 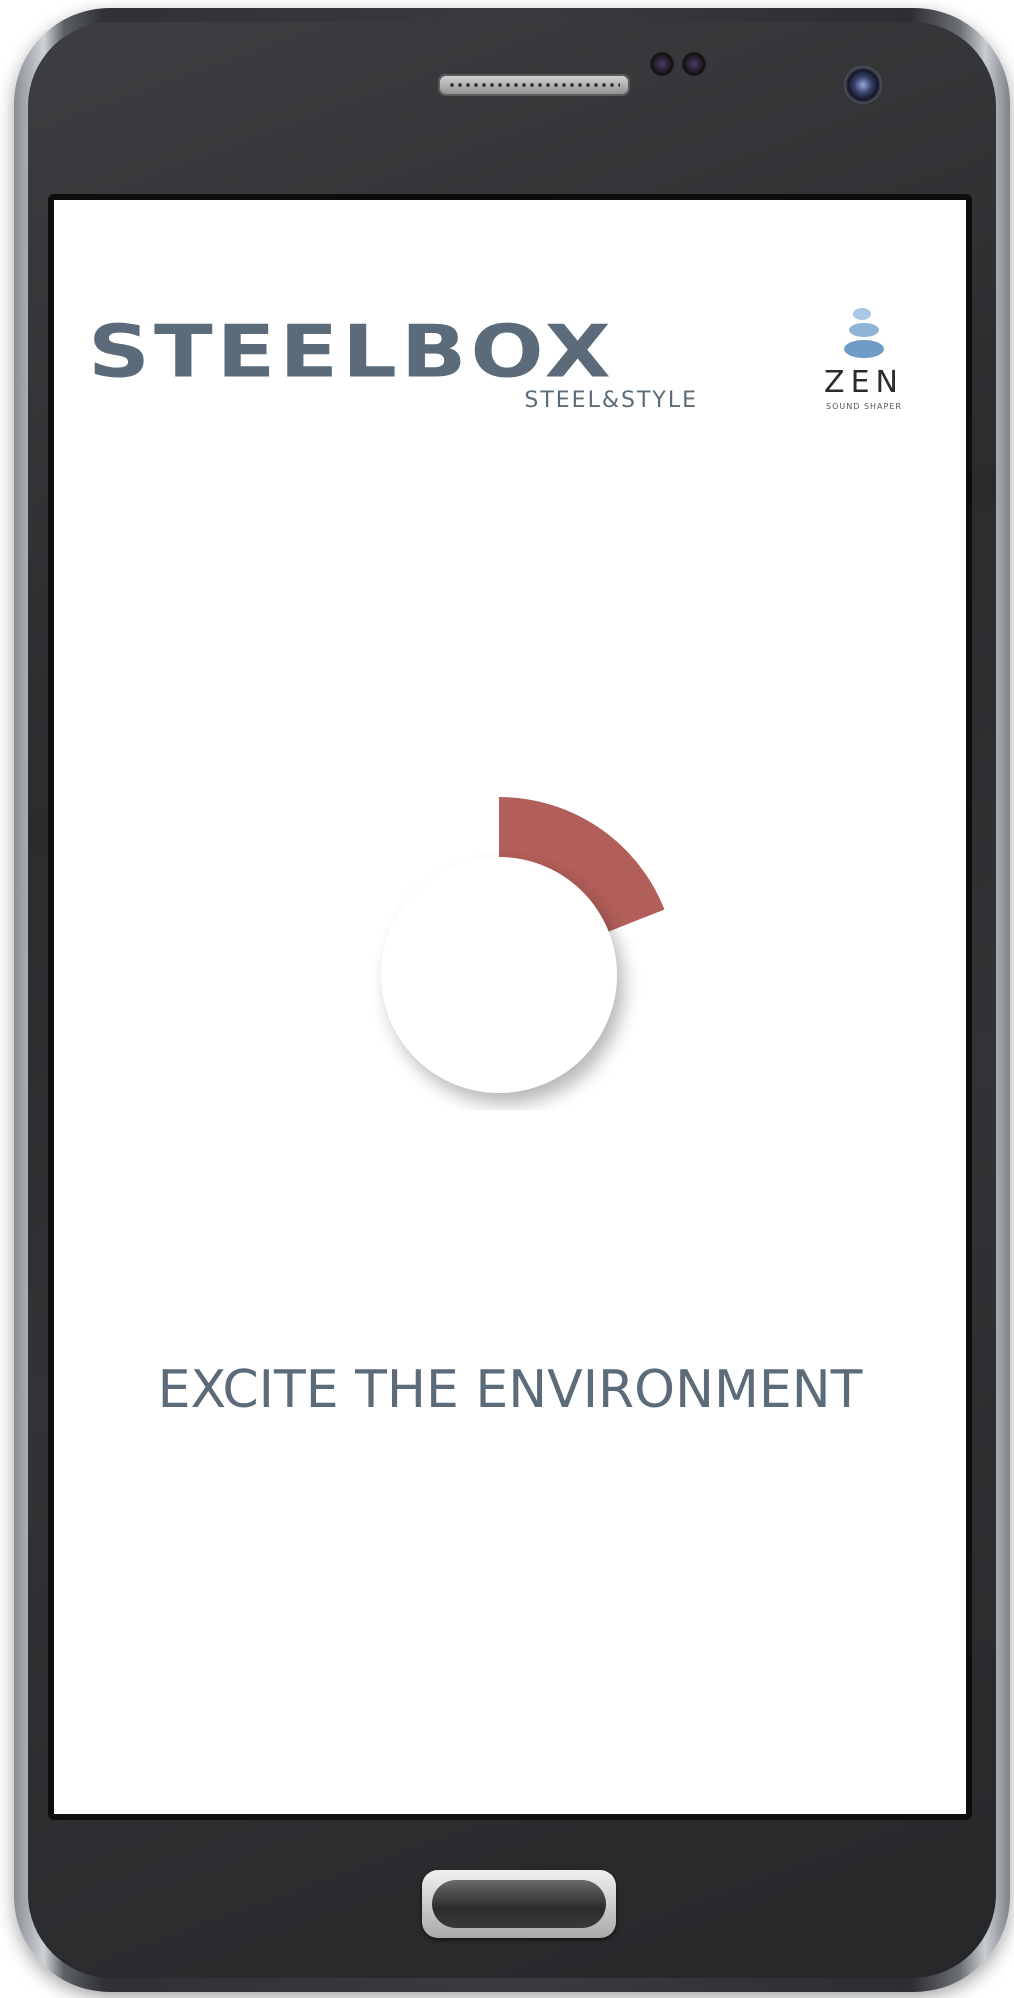 I want to click on steelbox-logo: STEELBOX STEEL&STYLE, so click(x=393, y=361).